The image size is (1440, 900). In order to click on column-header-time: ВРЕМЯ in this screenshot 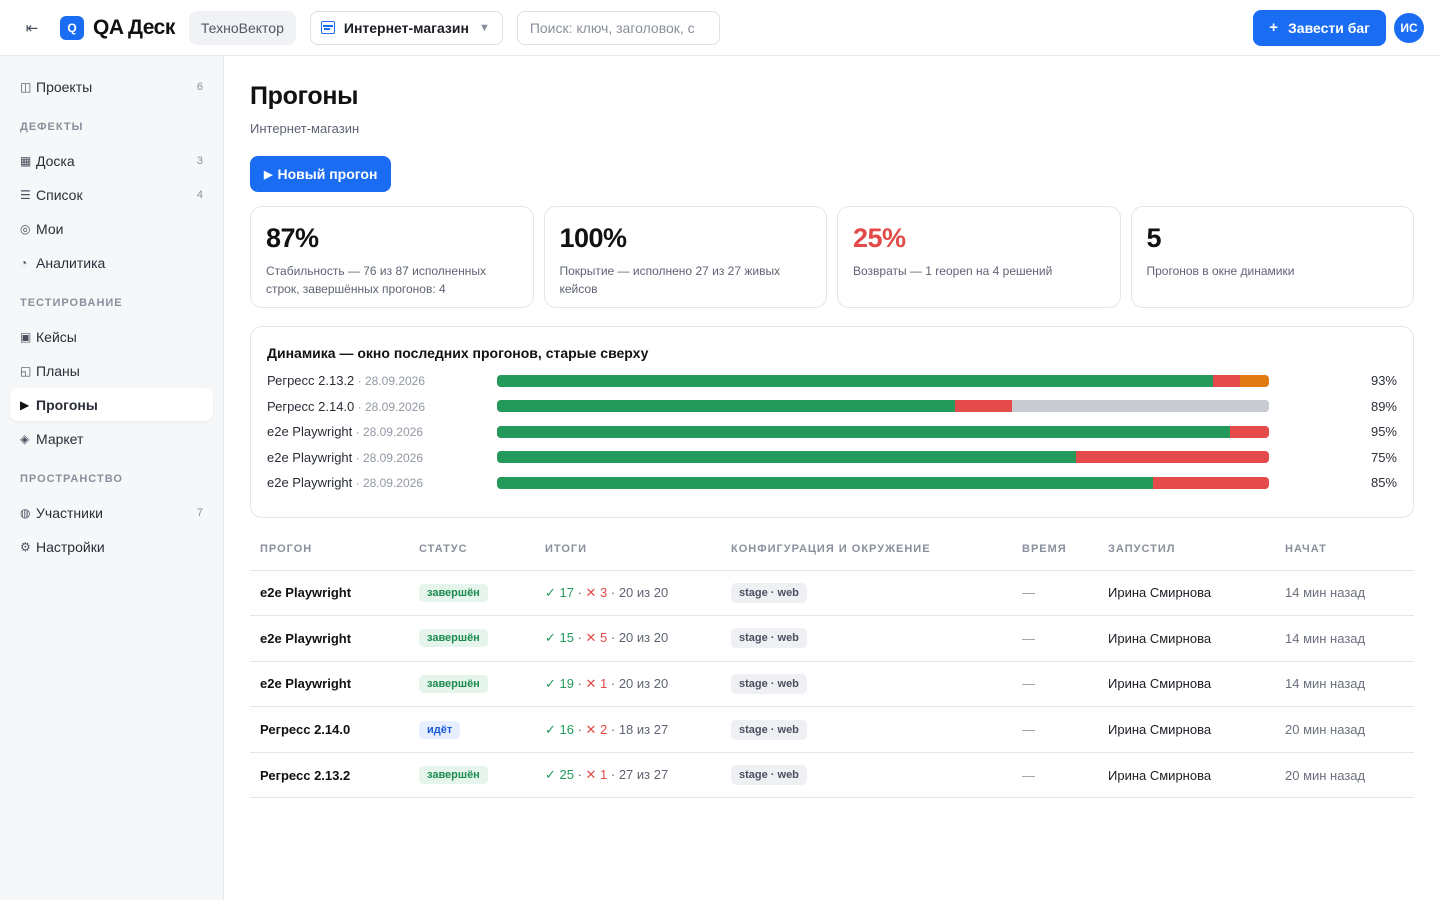, I will do `click(1055, 549)`.